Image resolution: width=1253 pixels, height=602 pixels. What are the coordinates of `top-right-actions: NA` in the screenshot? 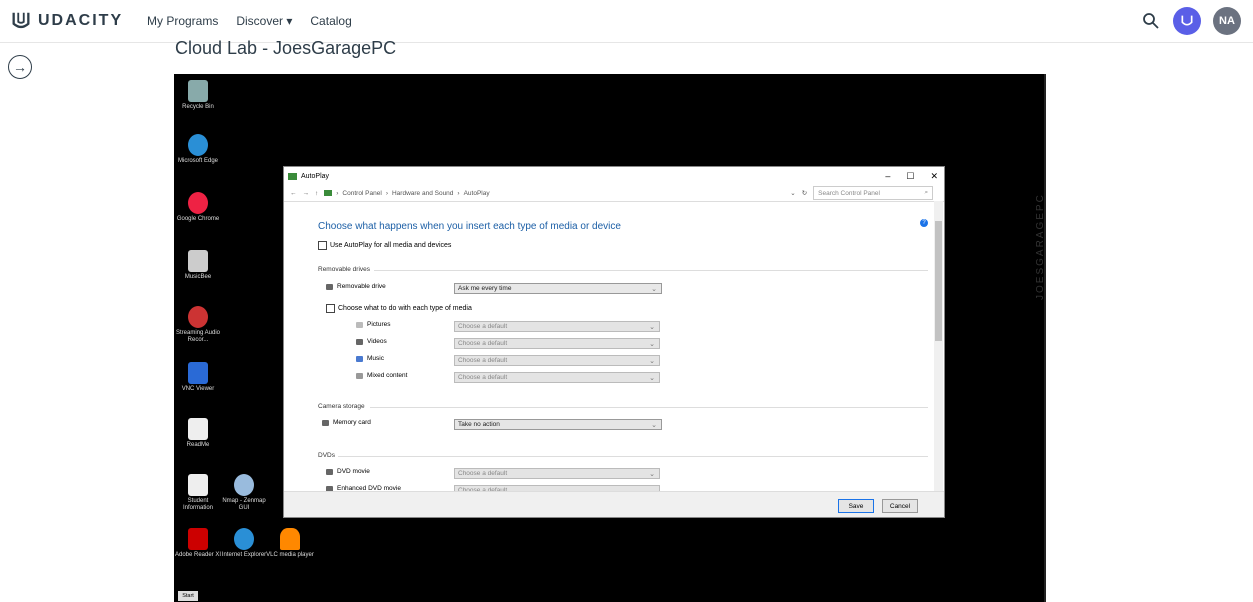 It's located at (1191, 21).